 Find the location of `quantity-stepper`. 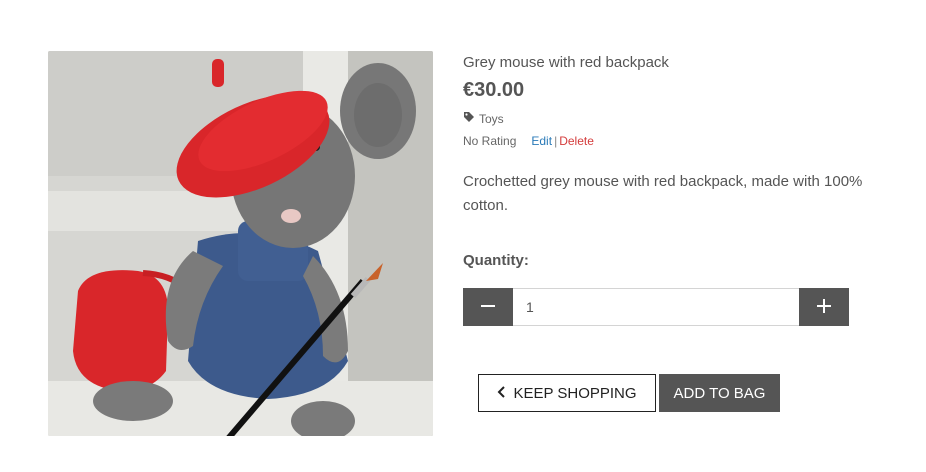

quantity-stepper is located at coordinates (656, 307).